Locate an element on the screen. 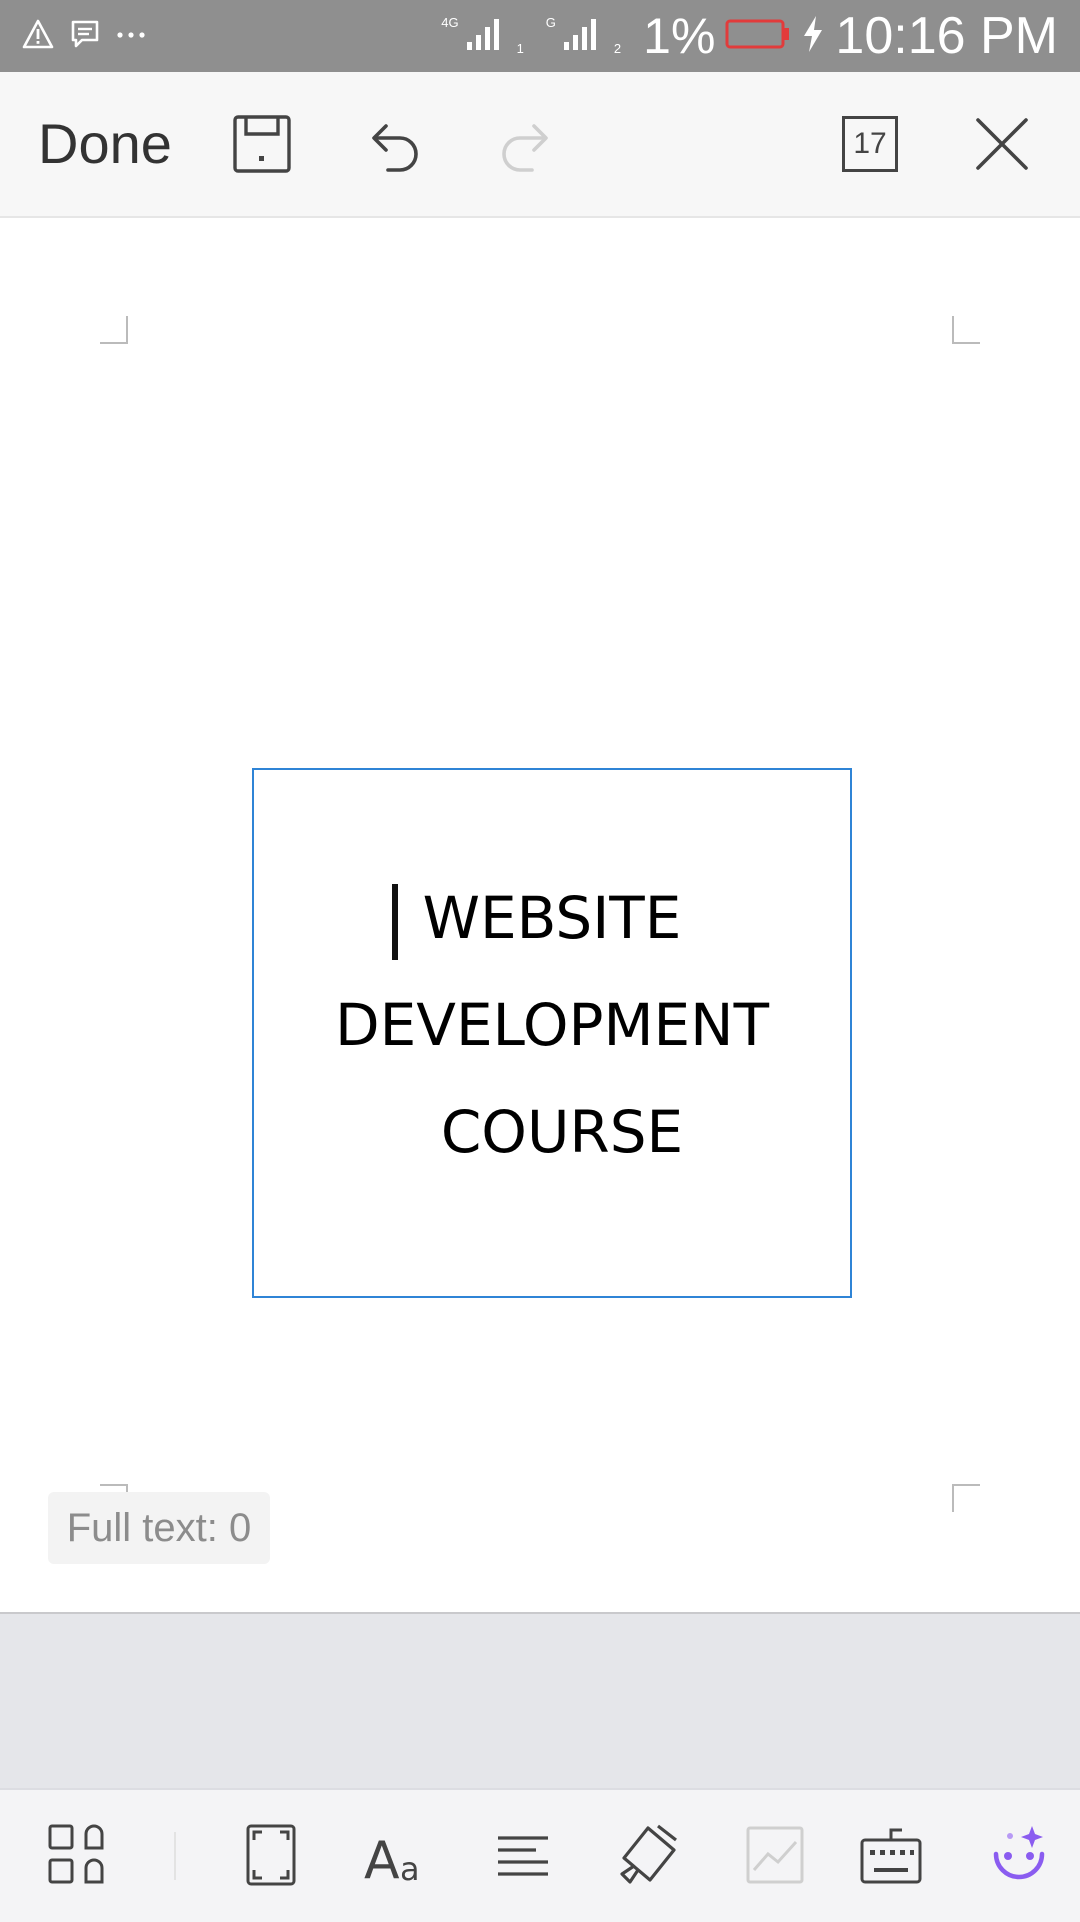  network-2-label: G is located at coordinates (550, 22).